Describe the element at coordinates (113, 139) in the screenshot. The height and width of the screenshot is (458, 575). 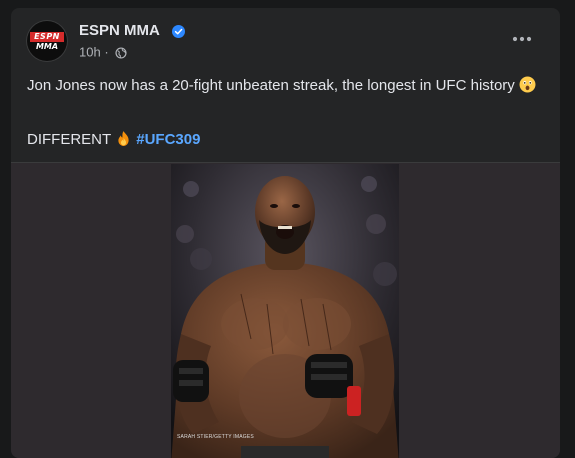
I see `post-message-line2: DIFFERENT #UFC309` at that location.